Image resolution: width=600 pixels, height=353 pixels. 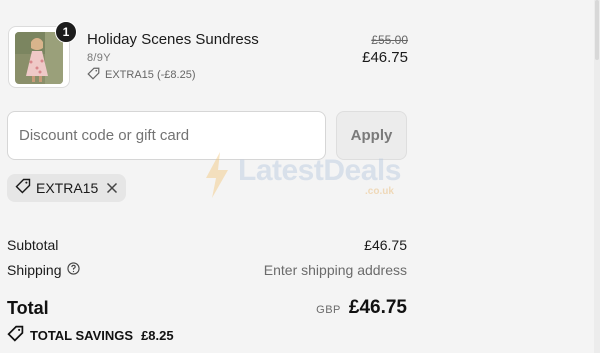 I want to click on shipping-value: Enter shipping address, so click(x=335, y=270).